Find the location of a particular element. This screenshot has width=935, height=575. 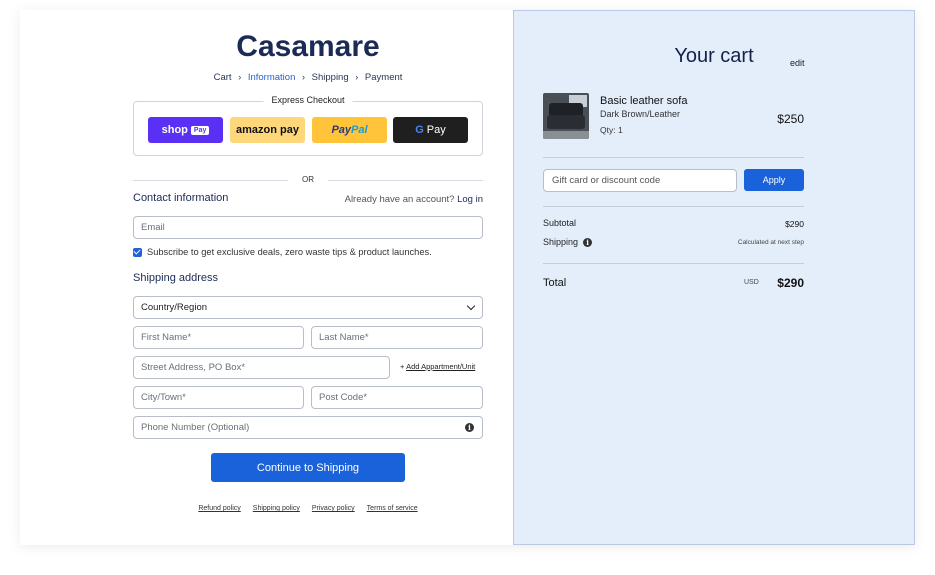

product-name: Basic leather sofa is located at coordinates (644, 101).